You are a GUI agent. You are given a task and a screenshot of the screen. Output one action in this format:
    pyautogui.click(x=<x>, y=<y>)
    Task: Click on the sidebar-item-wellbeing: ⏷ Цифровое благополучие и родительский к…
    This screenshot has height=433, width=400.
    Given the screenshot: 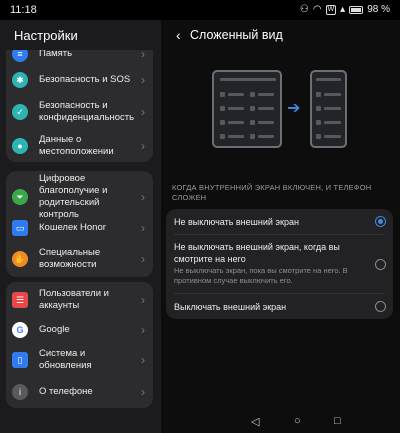 What is the action you would take?
    pyautogui.click(x=79, y=196)
    